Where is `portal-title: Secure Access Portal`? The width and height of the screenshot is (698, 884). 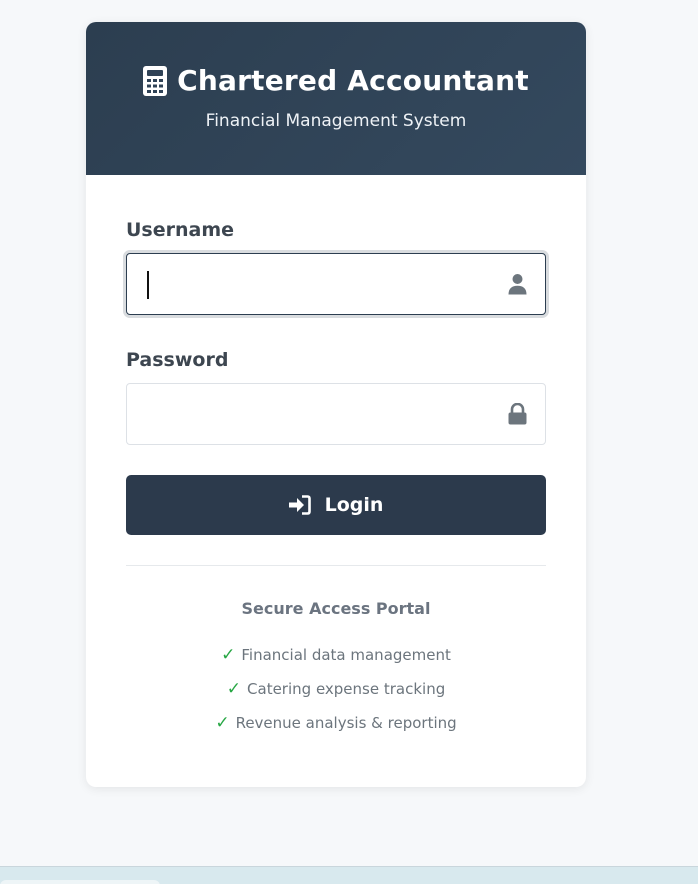 portal-title: Secure Access Portal is located at coordinates (336, 608).